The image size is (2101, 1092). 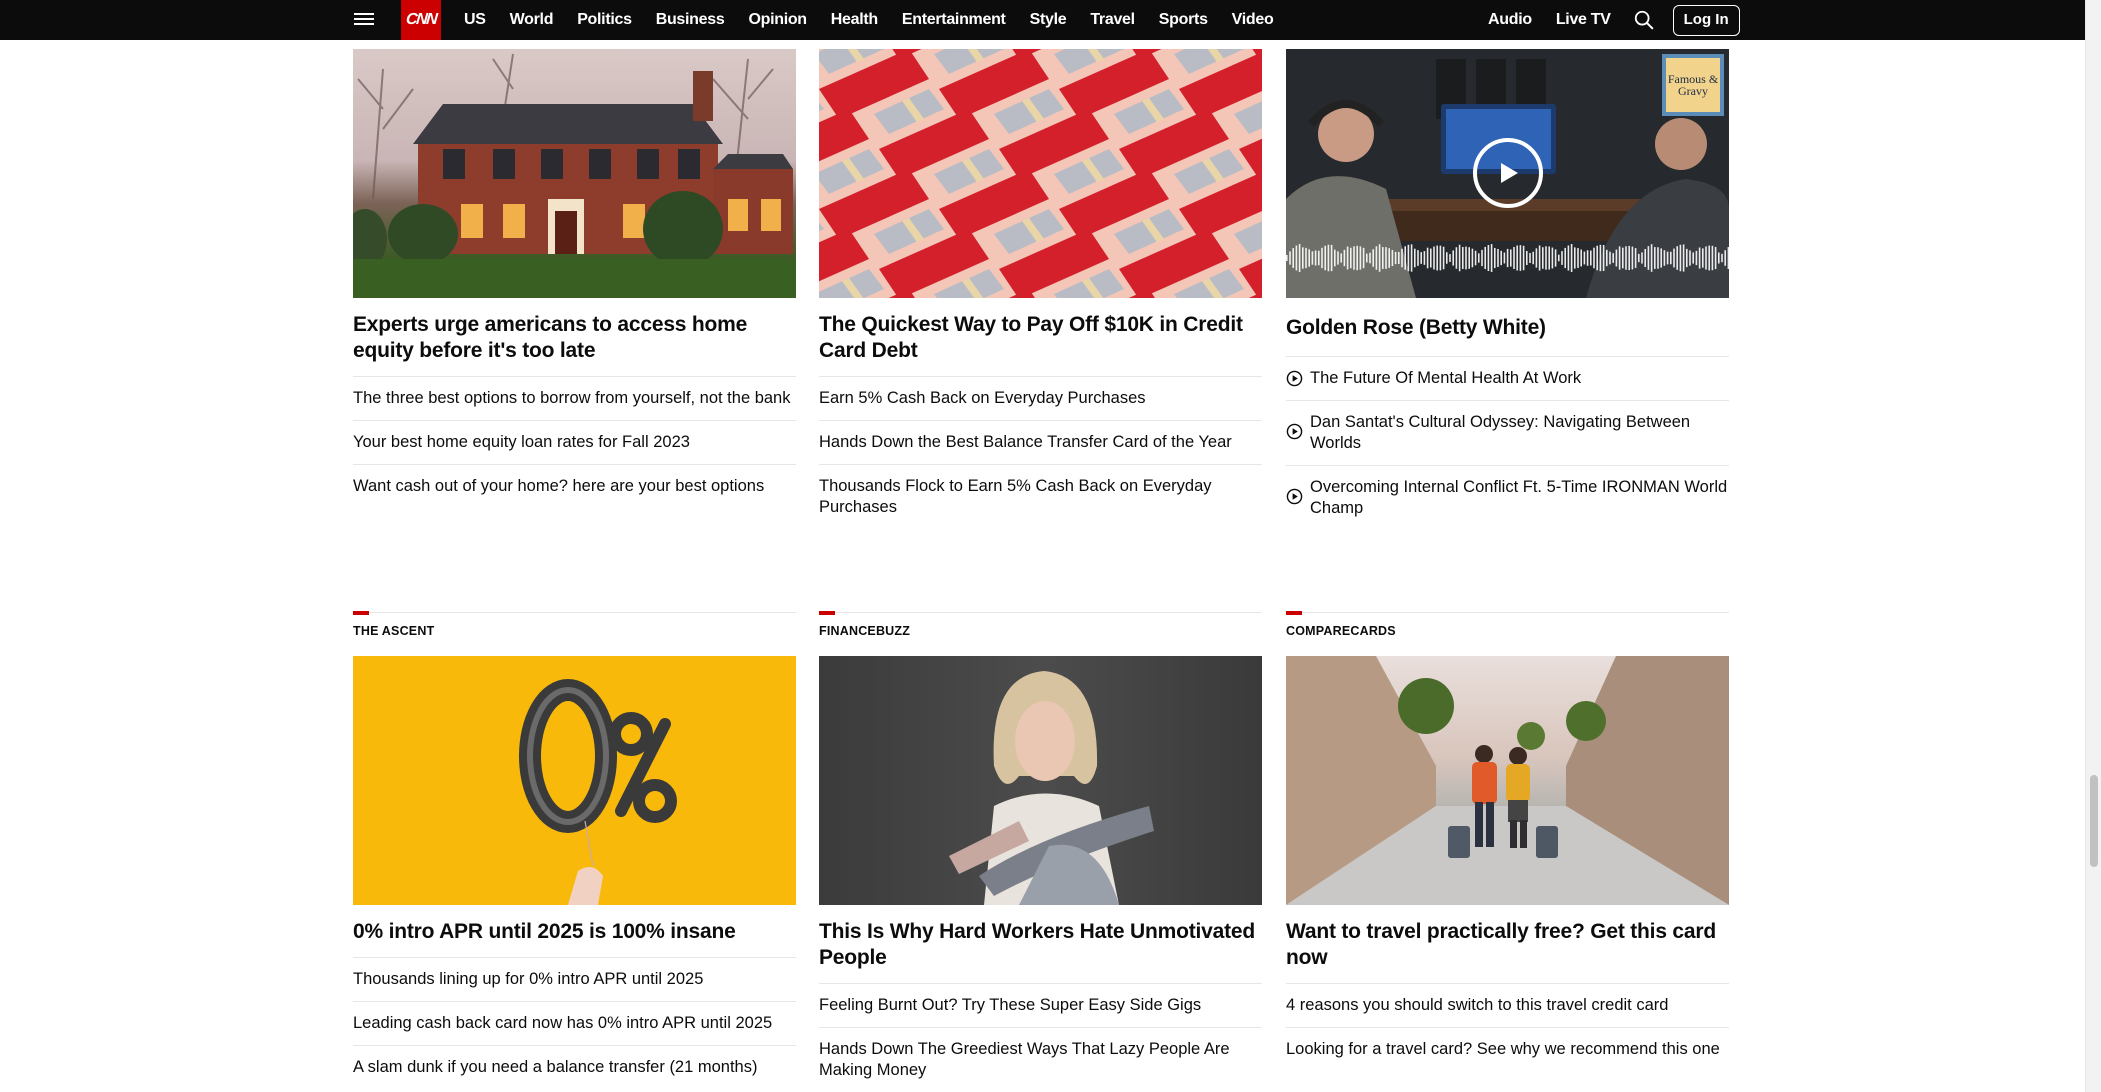 What do you see at coordinates (574, 938) in the screenshot?
I see `story-headline: 0% intro APR until 2025 is 100% insane` at bounding box center [574, 938].